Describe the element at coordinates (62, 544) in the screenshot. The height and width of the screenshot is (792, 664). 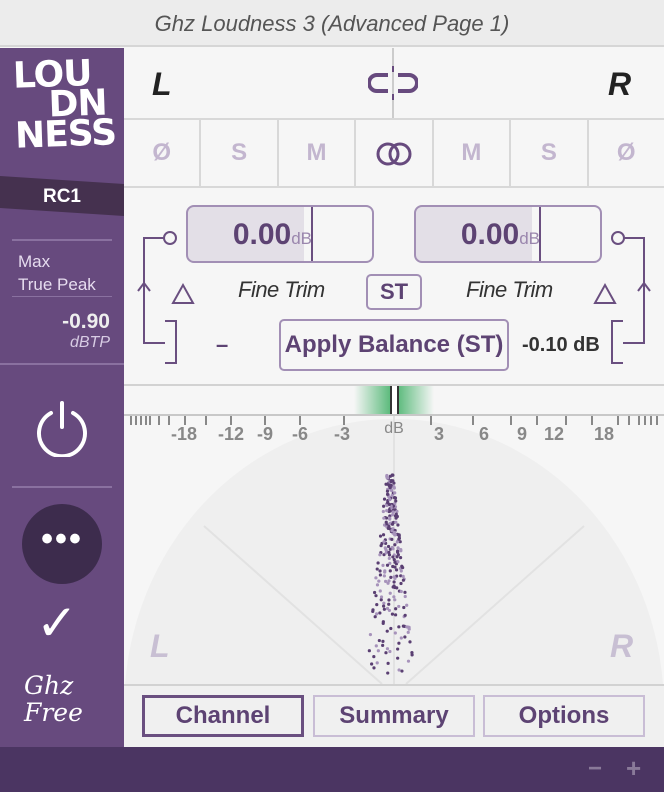
I see `more-button: •••` at that location.